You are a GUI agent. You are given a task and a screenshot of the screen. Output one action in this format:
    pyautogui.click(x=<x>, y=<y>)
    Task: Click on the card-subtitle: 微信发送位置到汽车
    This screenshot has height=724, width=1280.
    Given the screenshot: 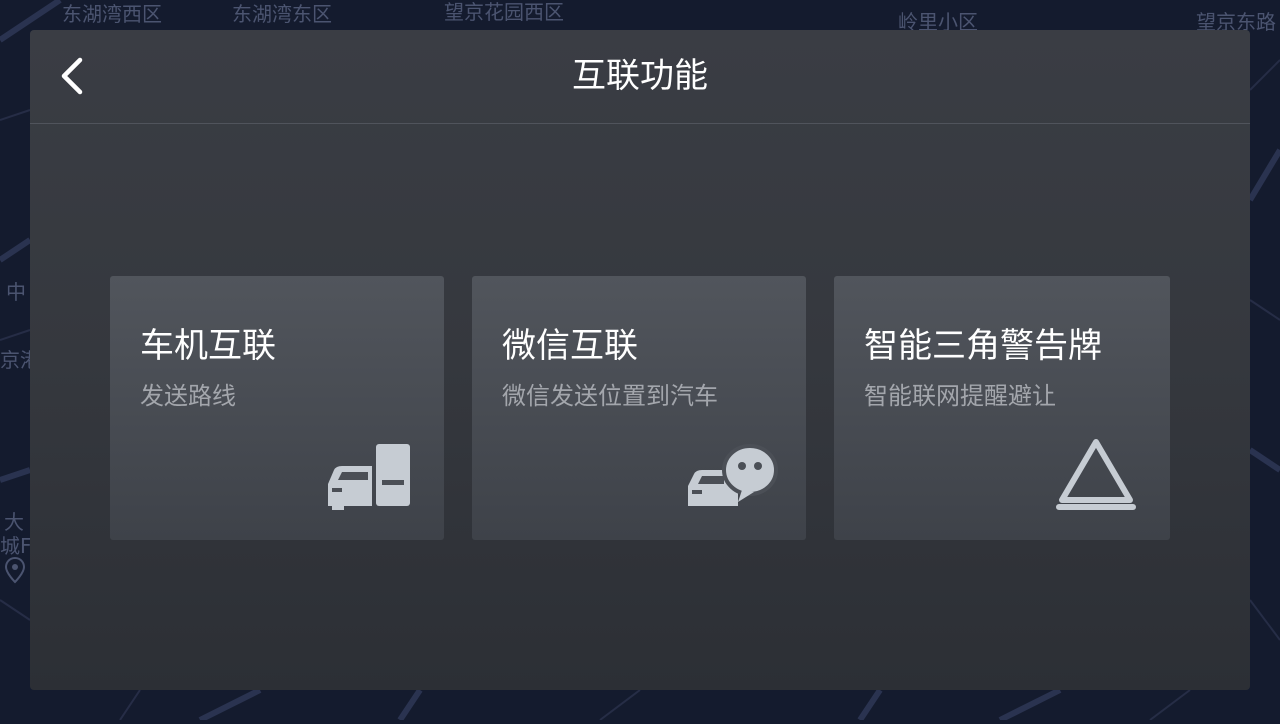 What is the action you would take?
    pyautogui.click(x=610, y=396)
    